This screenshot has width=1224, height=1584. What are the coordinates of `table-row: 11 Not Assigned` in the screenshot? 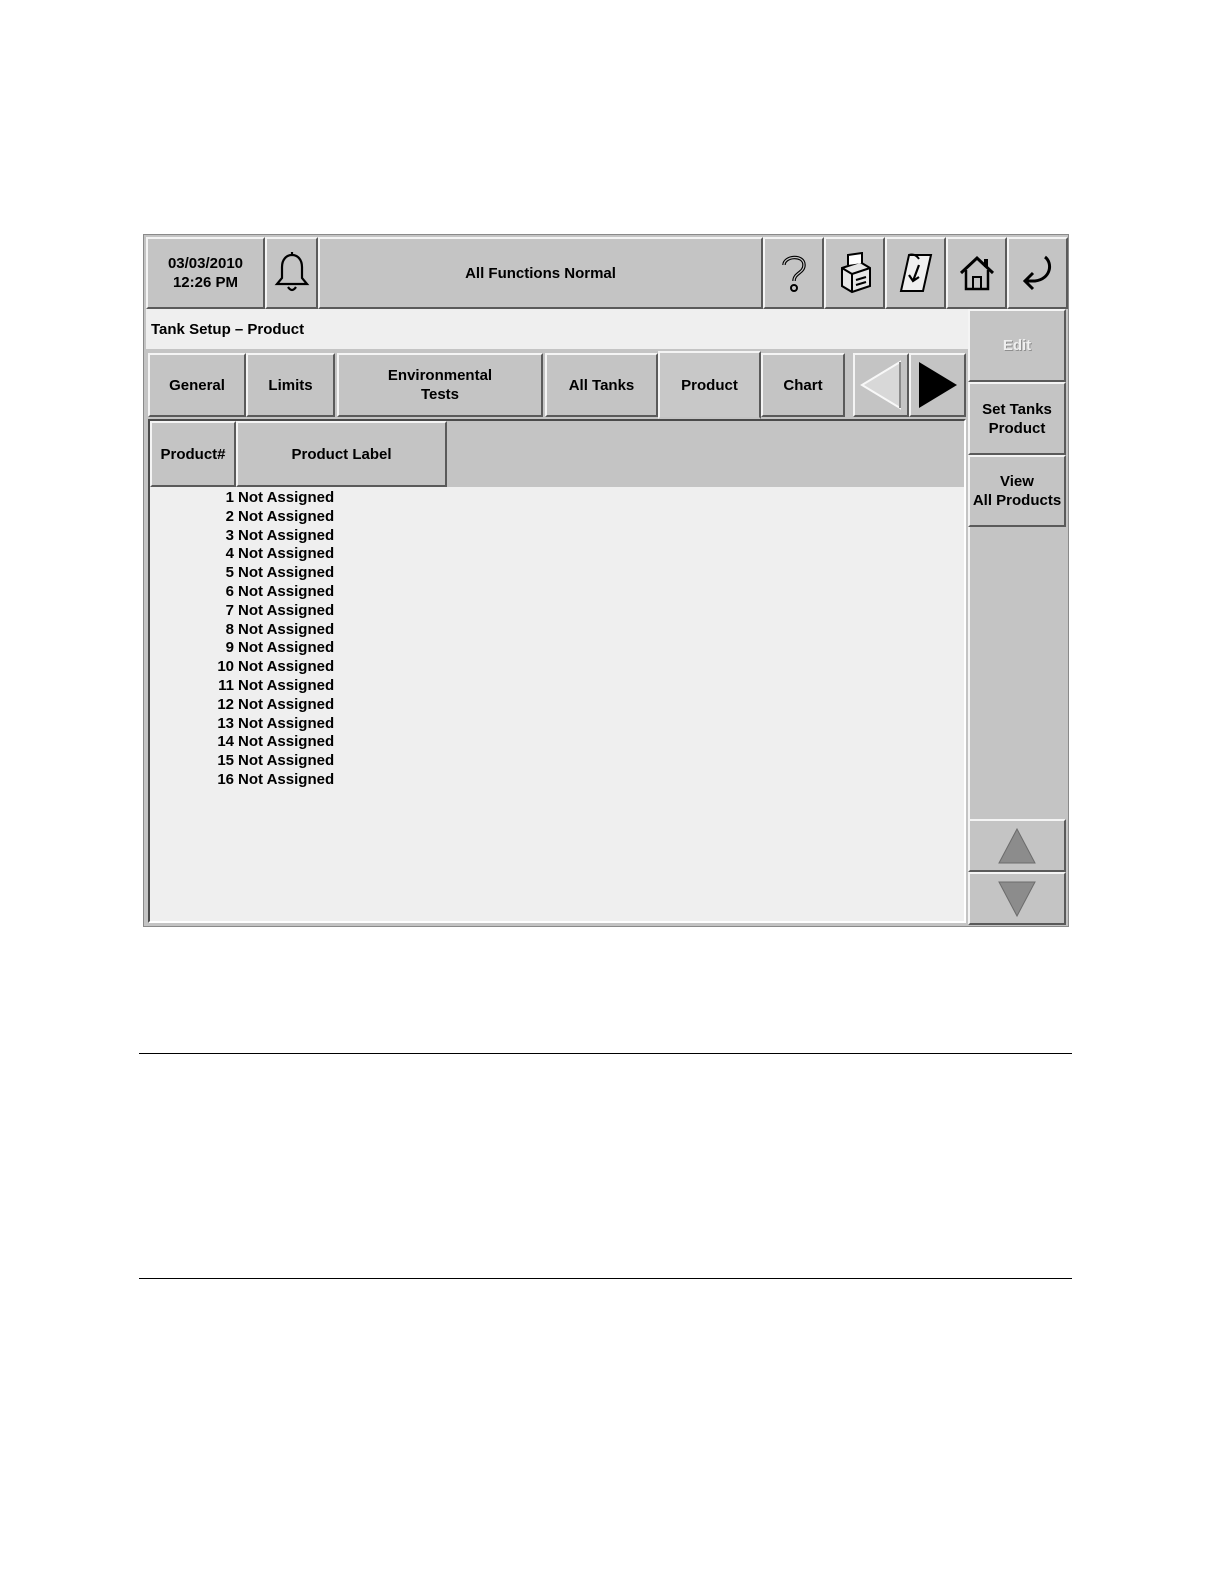 It's located at (242, 686).